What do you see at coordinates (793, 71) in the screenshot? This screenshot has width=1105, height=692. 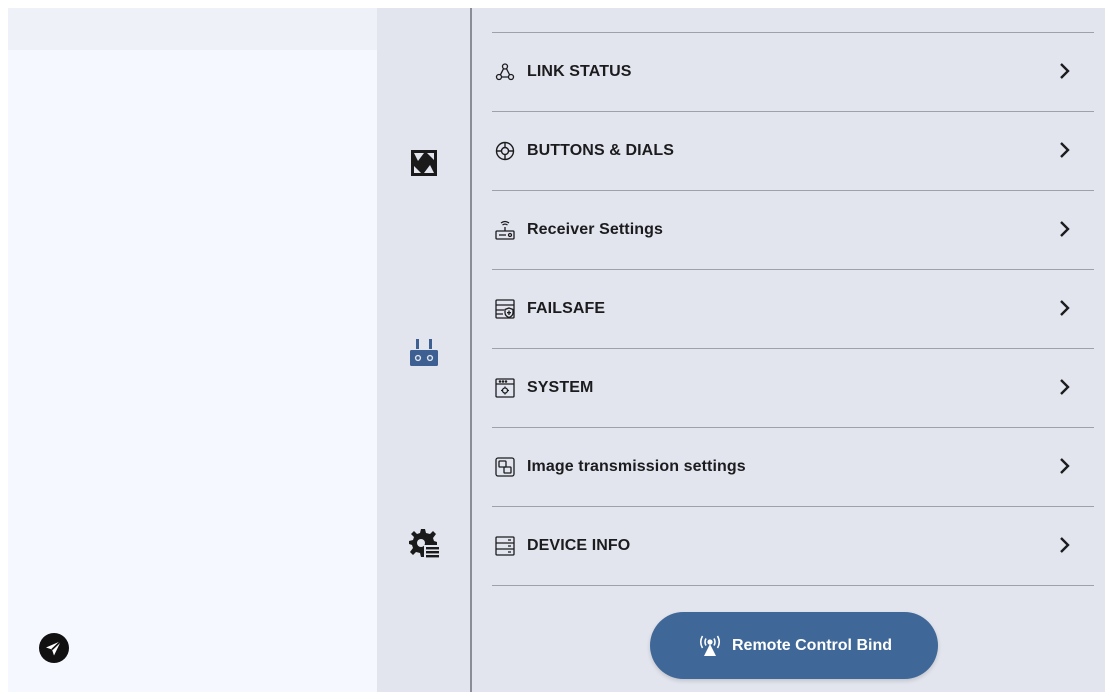 I see `menu-item-link-status: LINK STATUS` at bounding box center [793, 71].